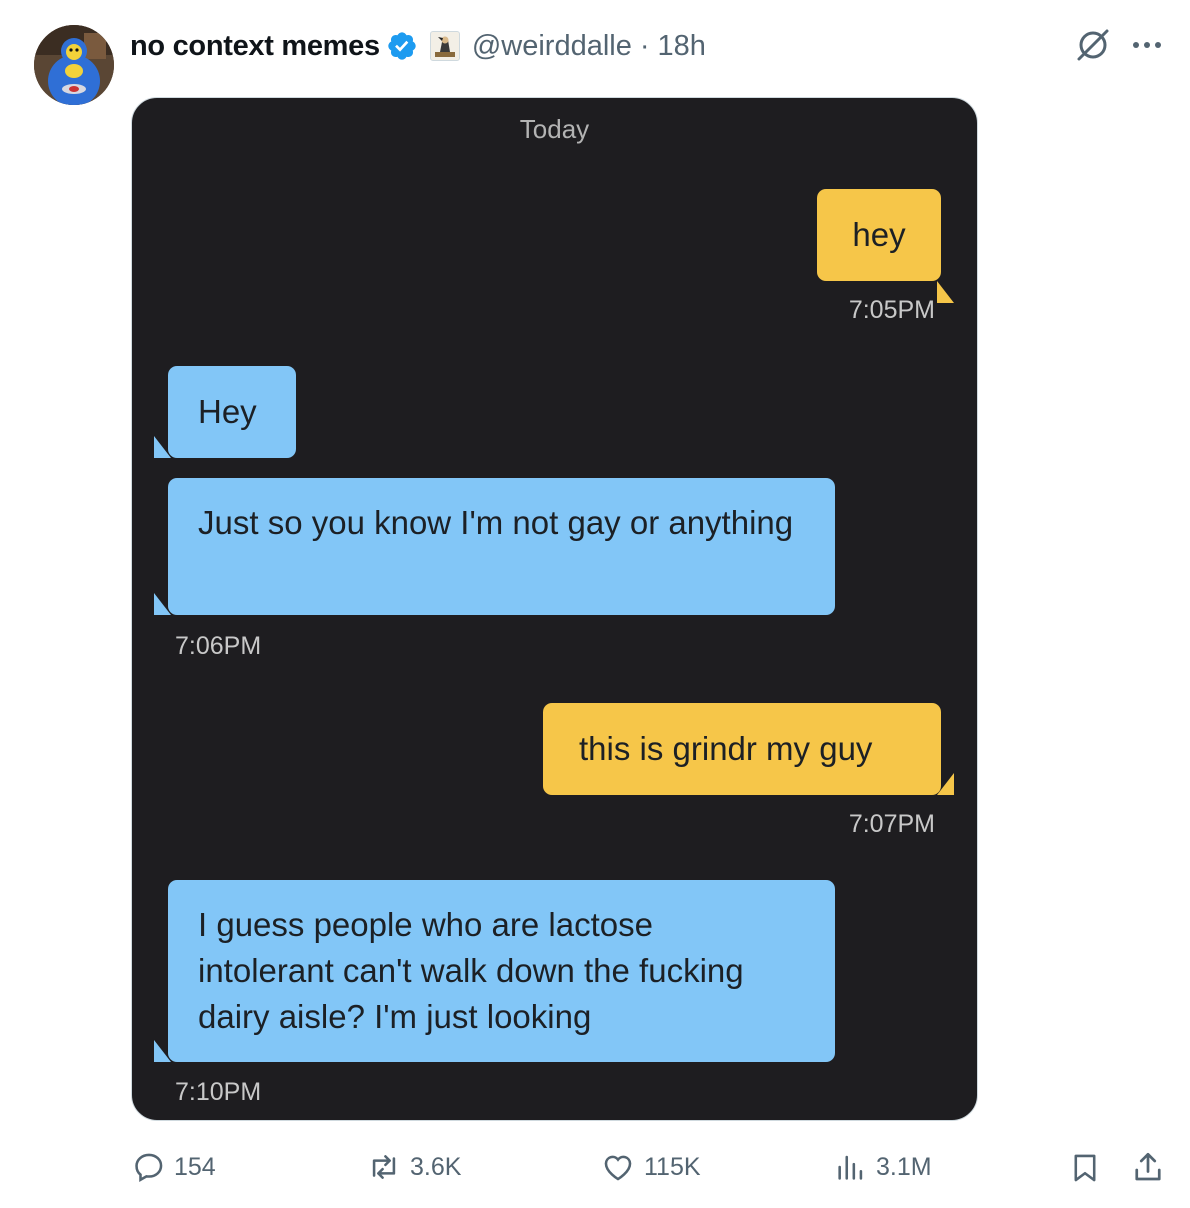 The image size is (1190, 1208). Describe the element at coordinates (402, 46) in the screenshot. I see `verified-badge-icon` at that location.